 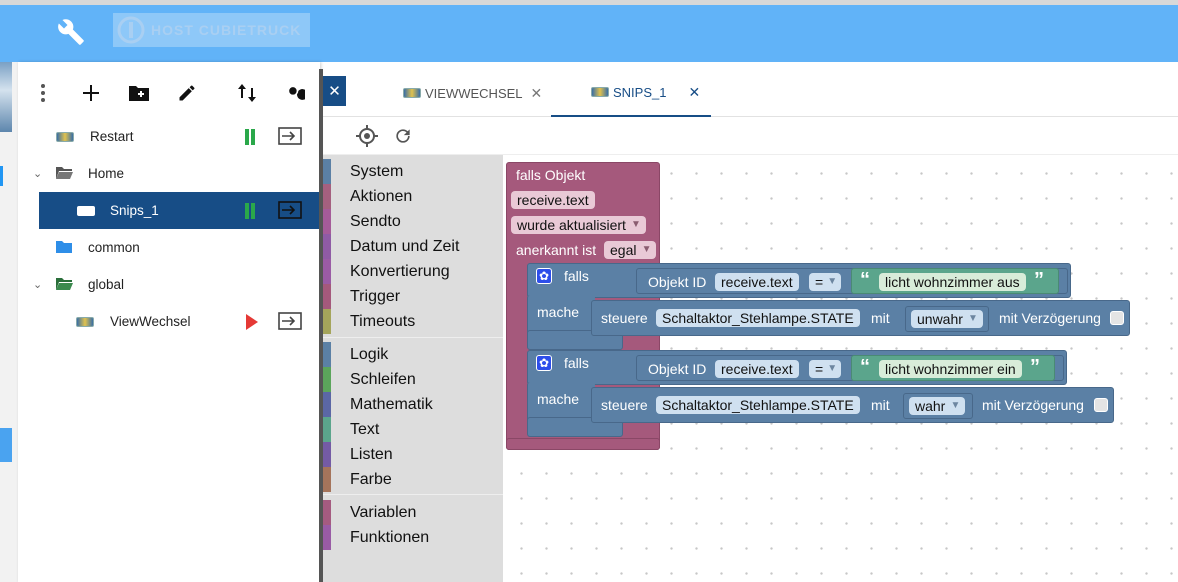 What do you see at coordinates (64, 173) in the screenshot?
I see `folder-open-icon` at bounding box center [64, 173].